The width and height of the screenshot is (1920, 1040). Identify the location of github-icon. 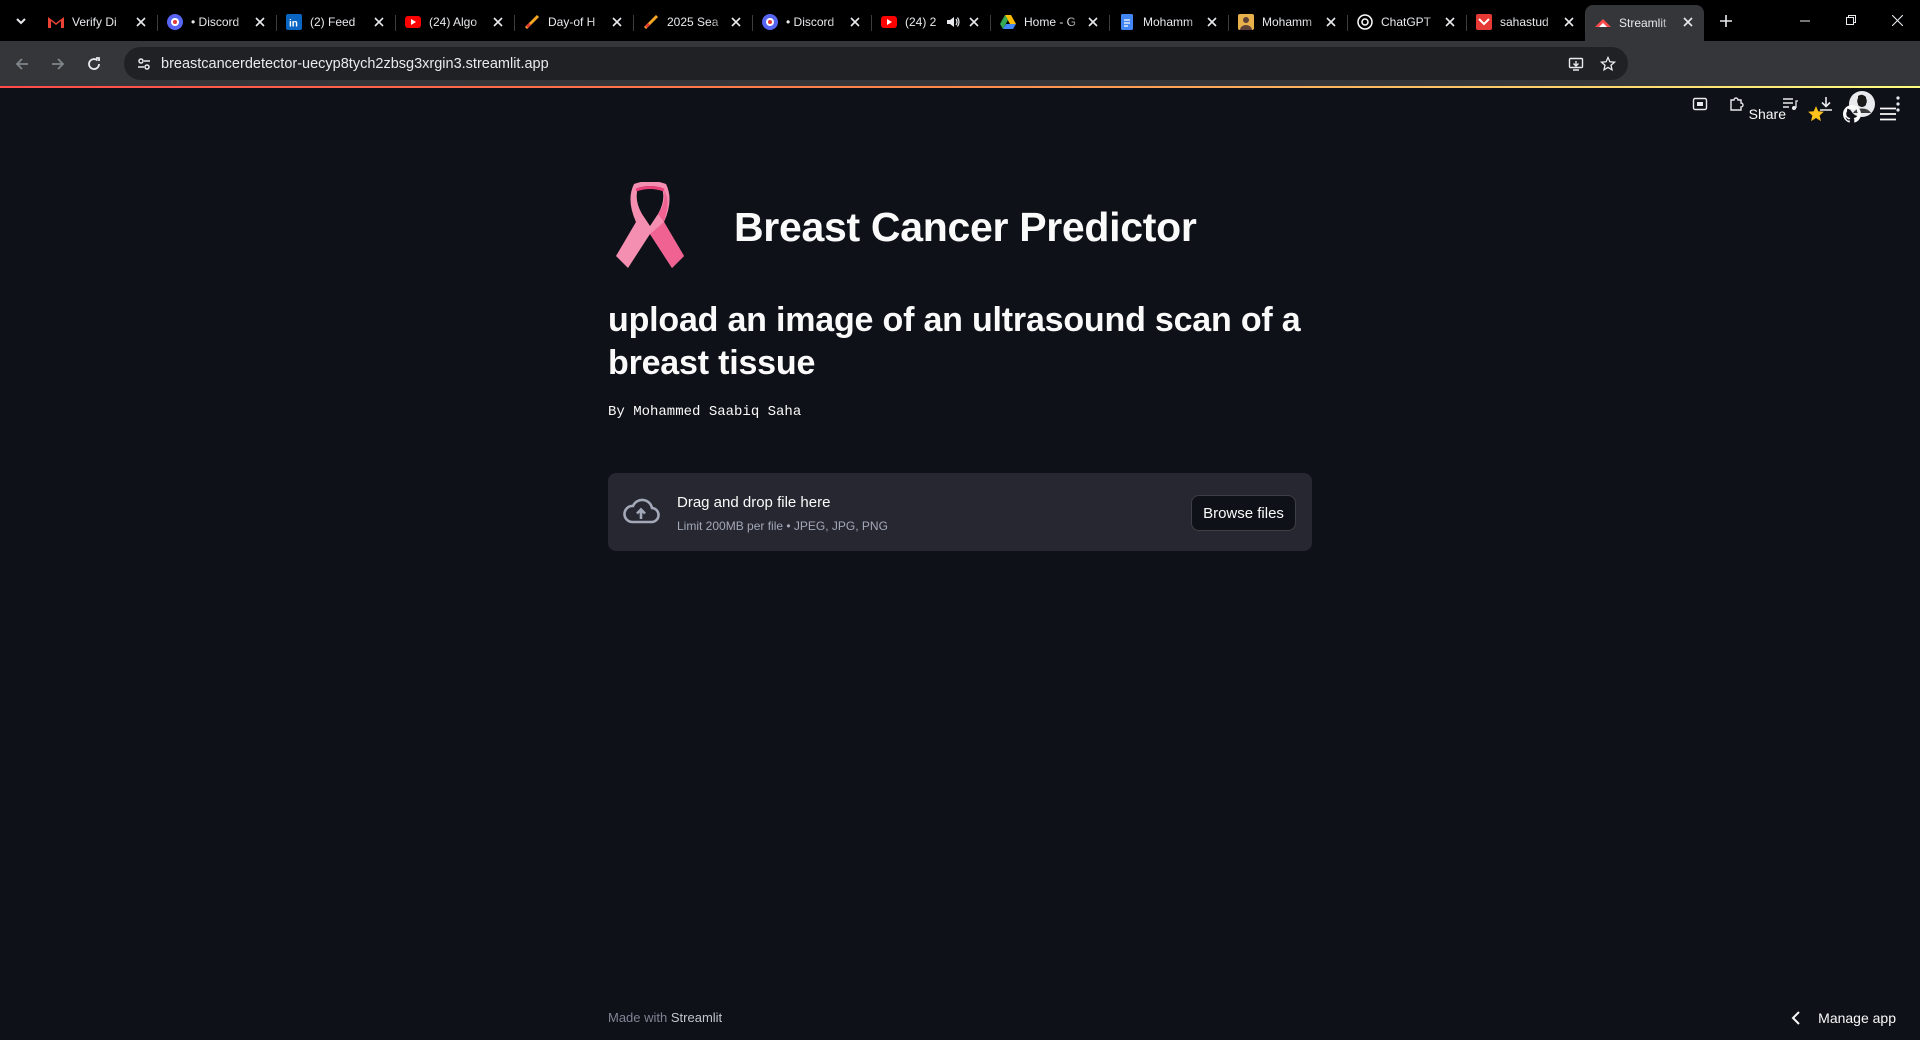
(1852, 114).